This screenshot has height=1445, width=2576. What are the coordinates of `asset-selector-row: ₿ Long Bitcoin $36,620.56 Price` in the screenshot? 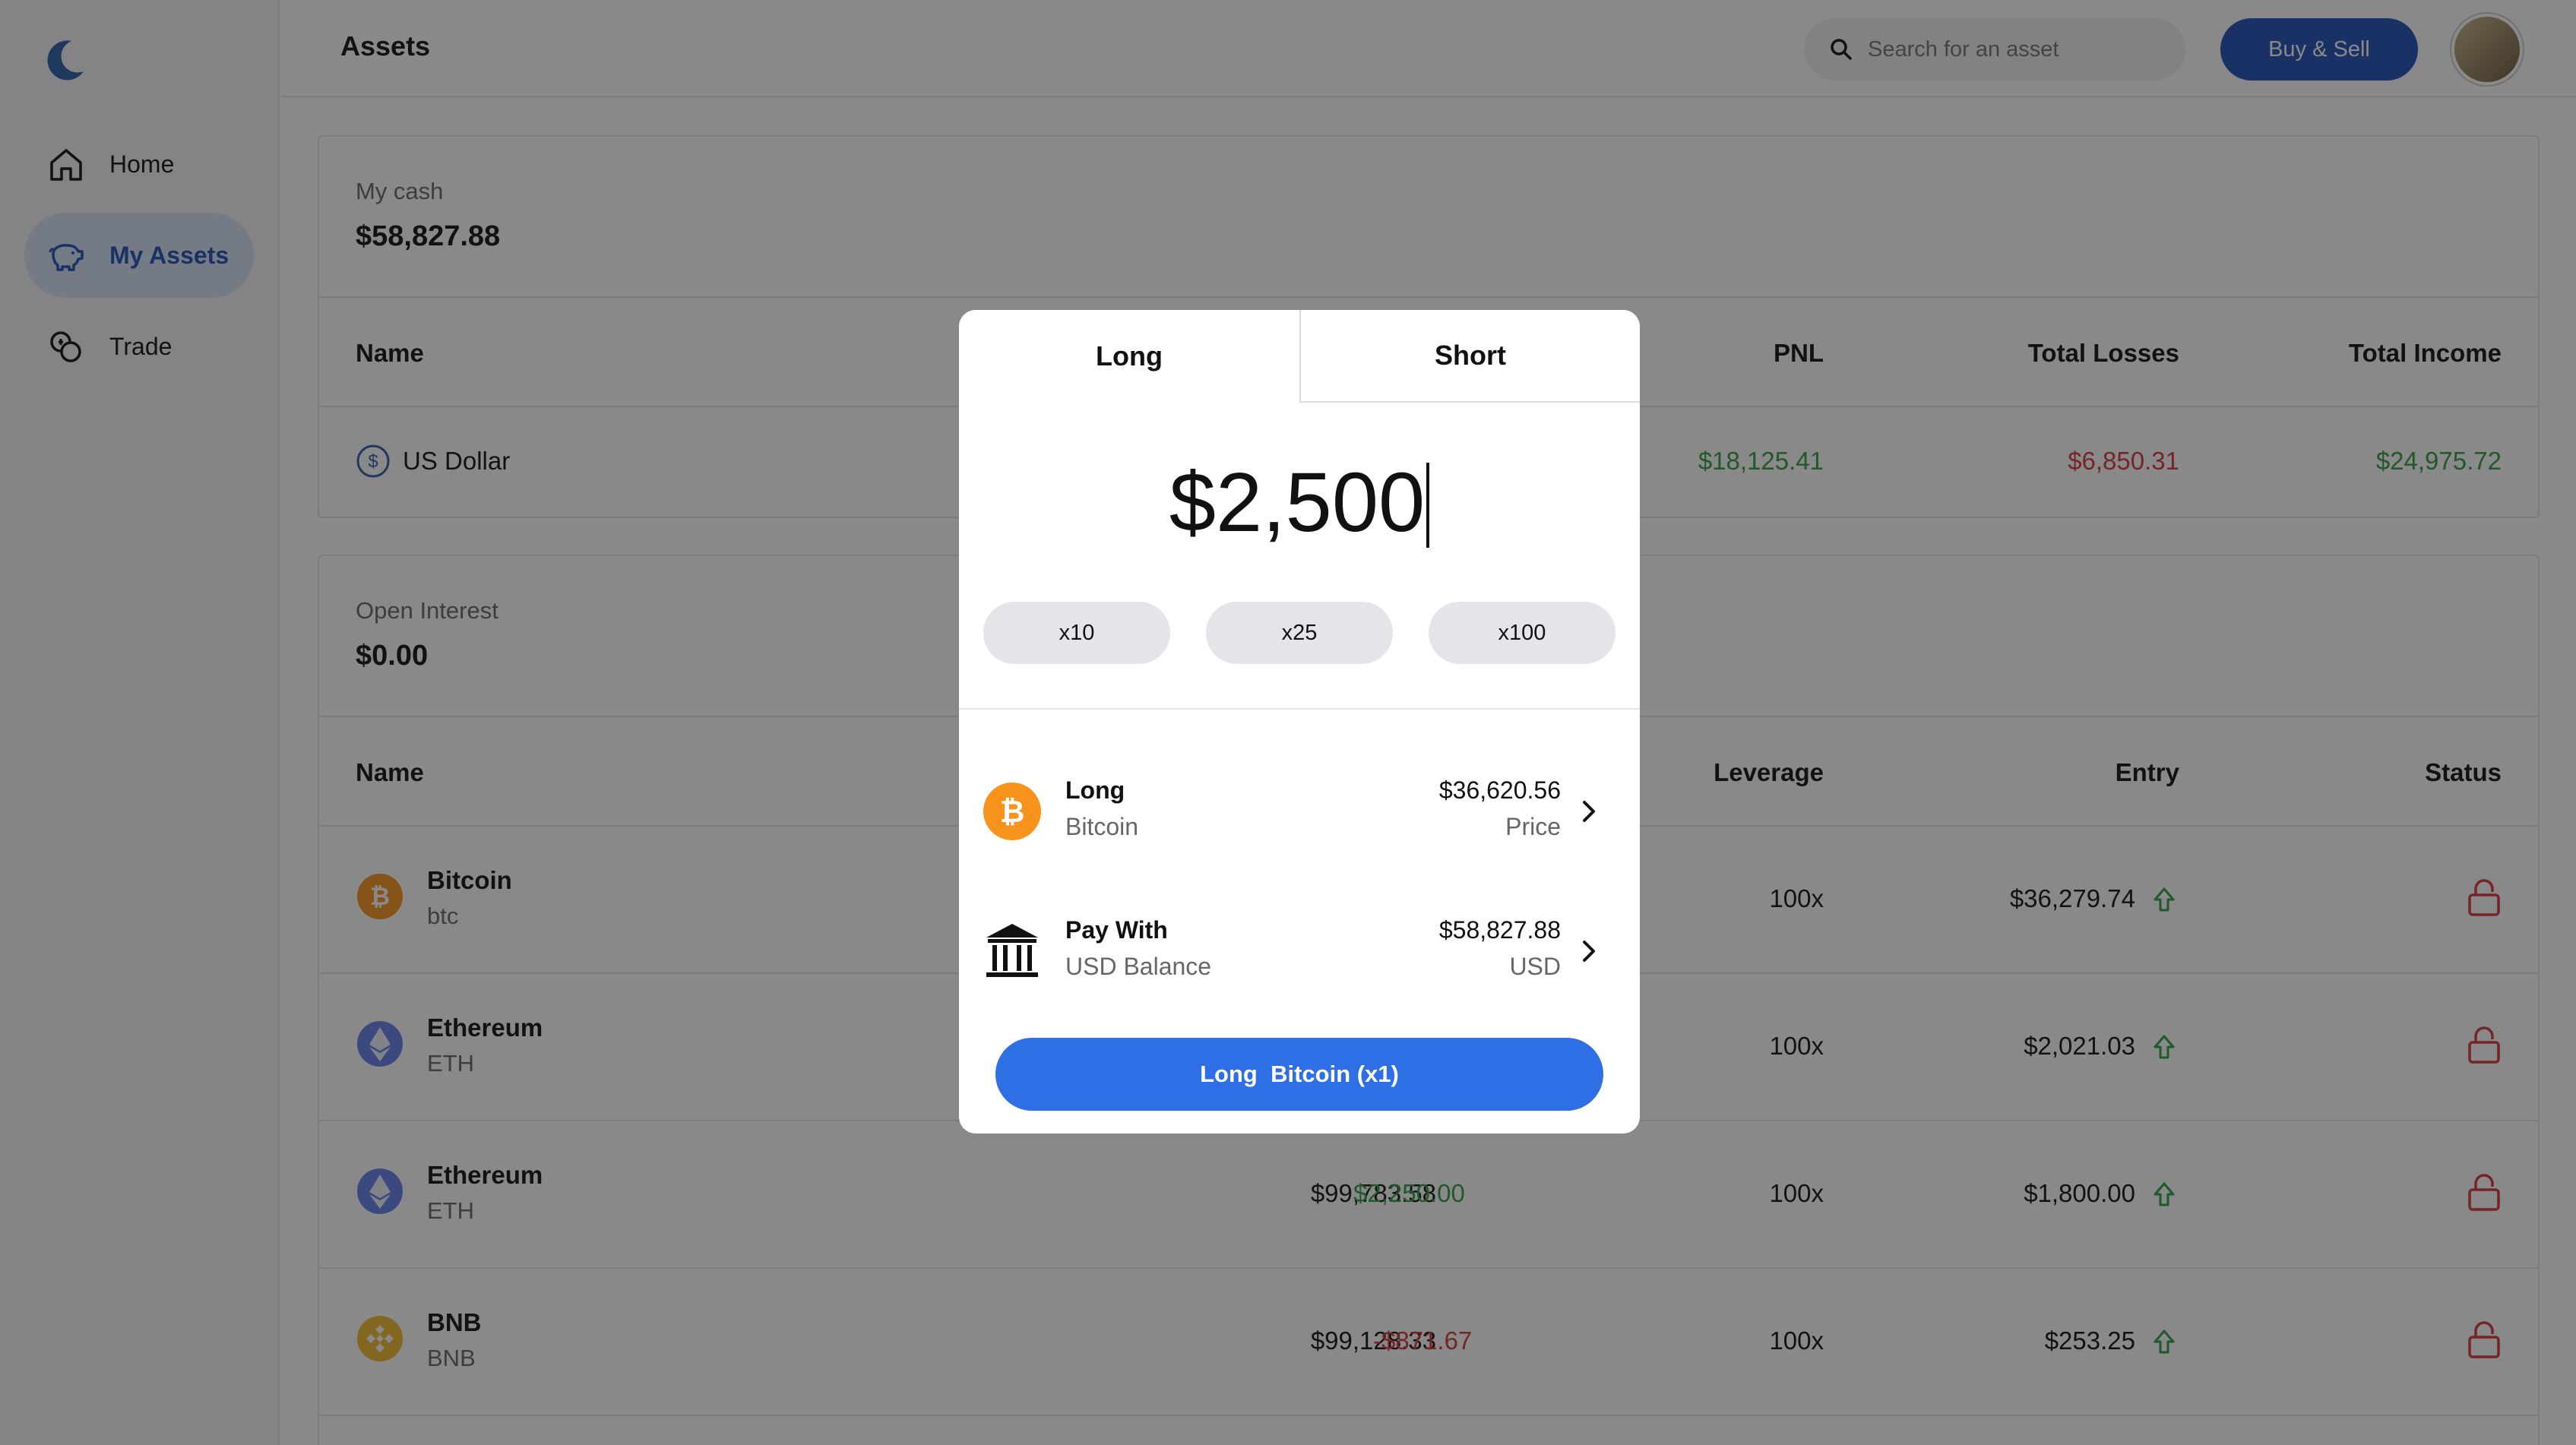 It's located at (1299, 811).